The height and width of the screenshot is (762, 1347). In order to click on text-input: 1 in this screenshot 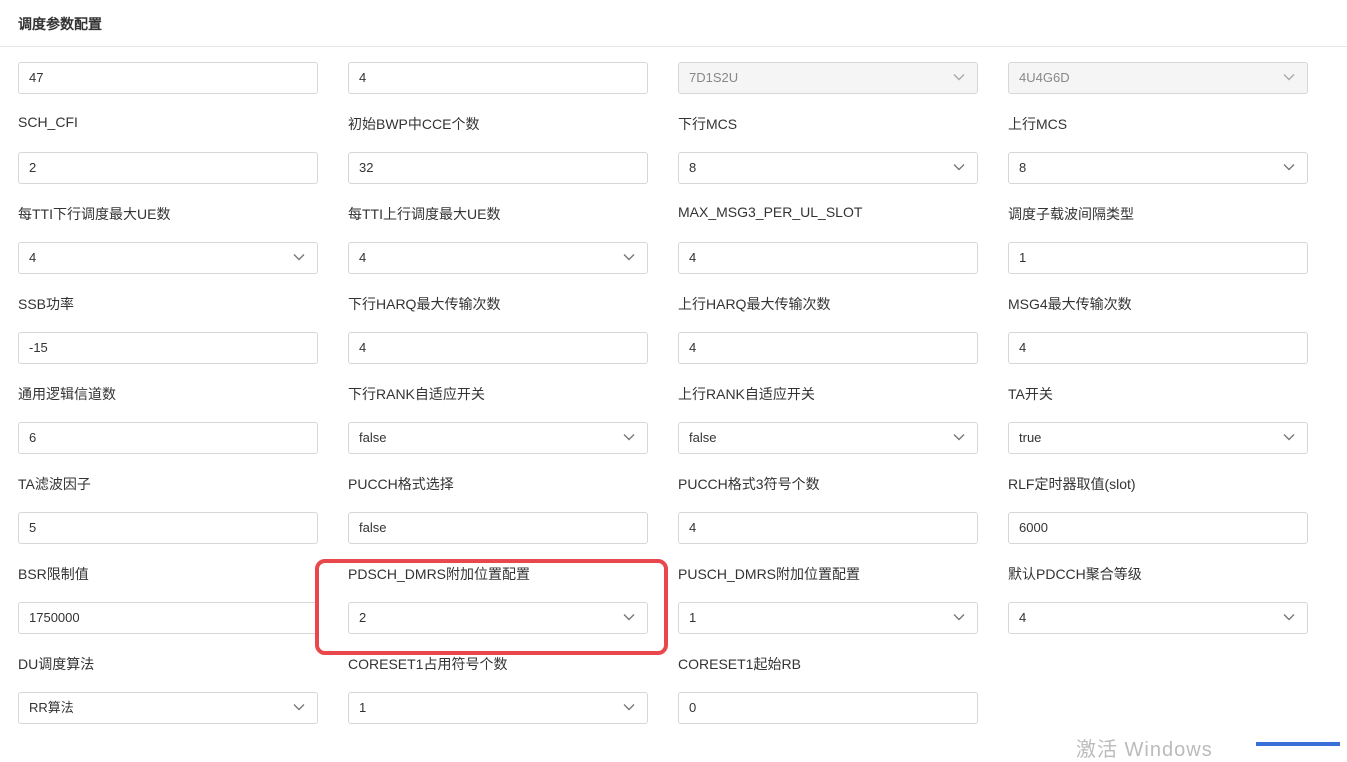, I will do `click(1158, 258)`.